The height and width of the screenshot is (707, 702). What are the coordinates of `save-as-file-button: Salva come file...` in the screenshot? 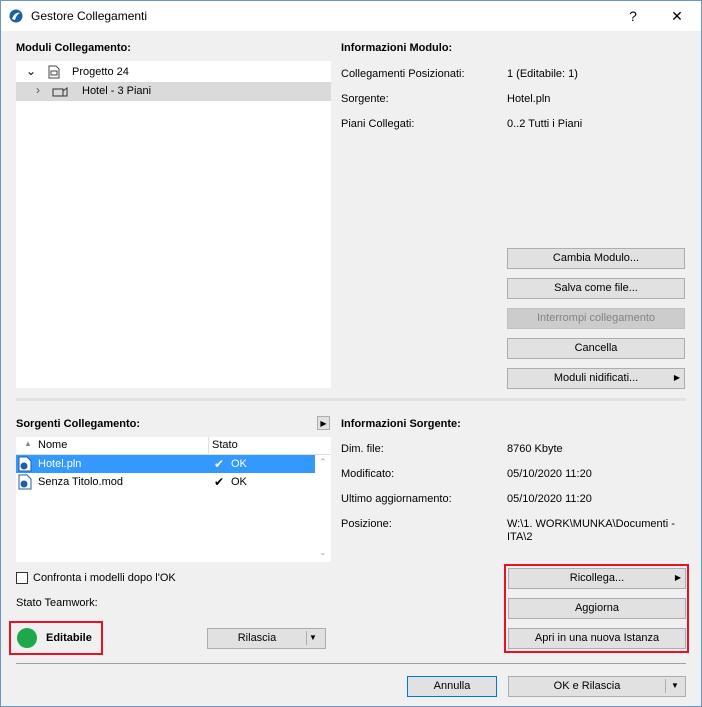 It's located at (596, 288).